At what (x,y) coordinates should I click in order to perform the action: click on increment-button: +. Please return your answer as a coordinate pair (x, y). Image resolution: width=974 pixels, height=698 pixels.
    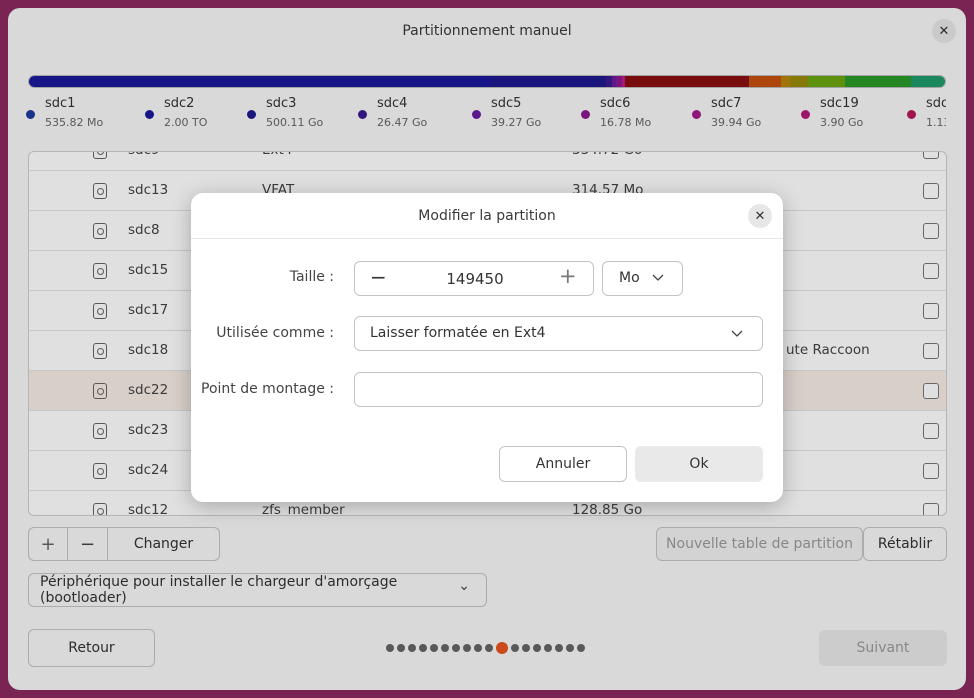
    Looking at the image, I should click on (568, 276).